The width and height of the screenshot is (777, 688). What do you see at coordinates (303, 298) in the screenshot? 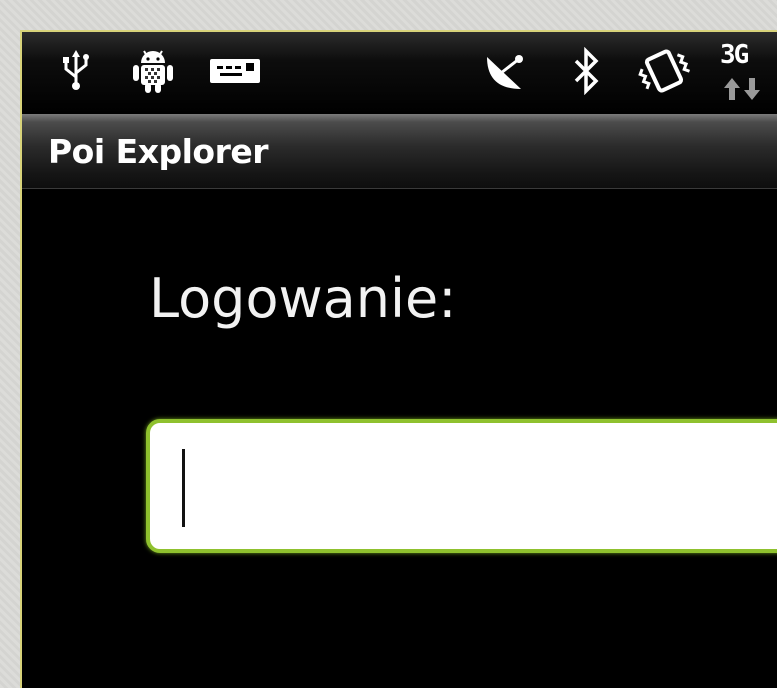
I see `login-label: Logowanie:` at bounding box center [303, 298].